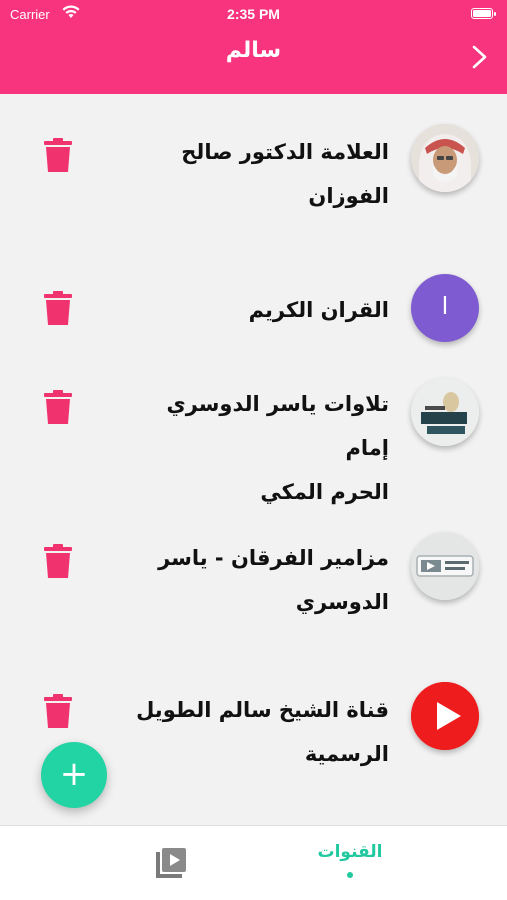 The image size is (507, 900). What do you see at coordinates (445, 158) in the screenshot?
I see `sheikh-portrait-image` at bounding box center [445, 158].